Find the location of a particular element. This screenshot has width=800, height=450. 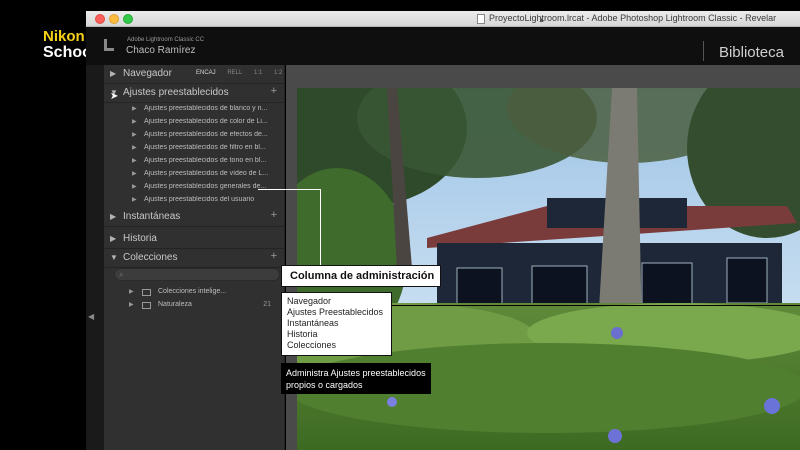

user-name: Chaco Ramírez is located at coordinates (160, 50).